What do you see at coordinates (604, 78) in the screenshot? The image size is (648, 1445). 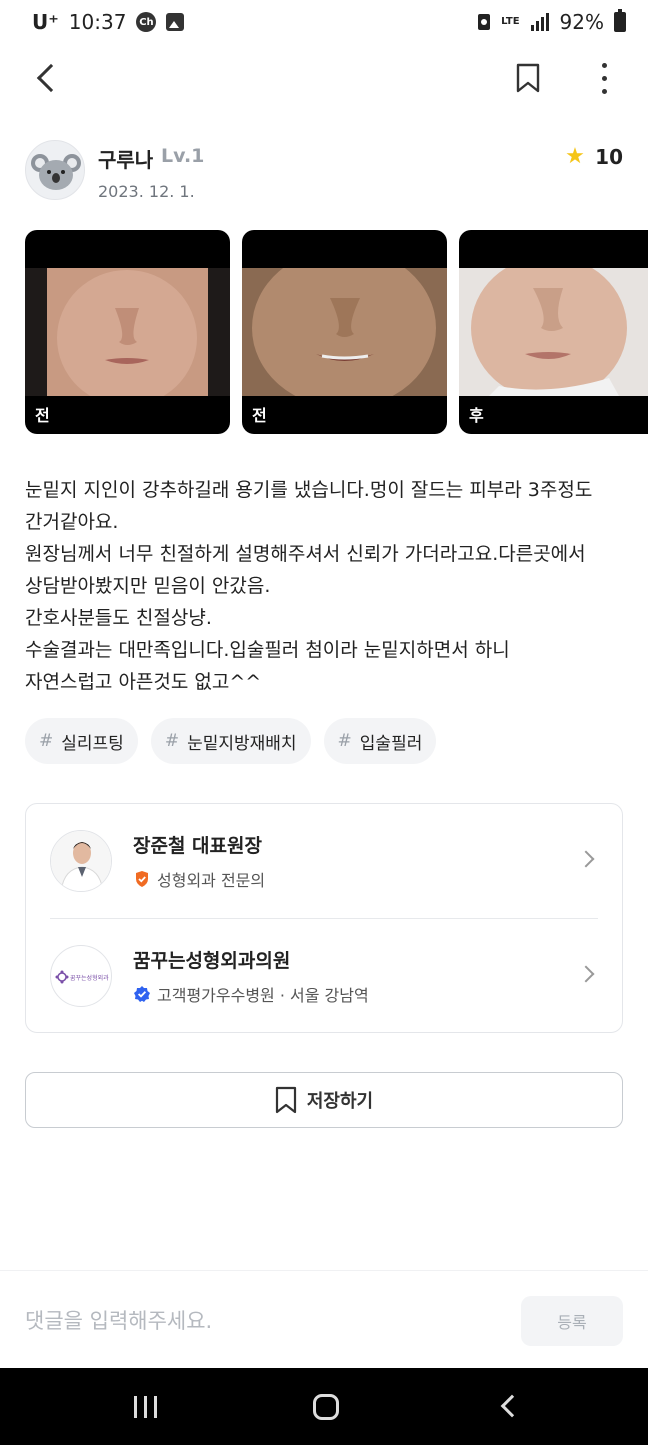 I see `more-options-button` at bounding box center [604, 78].